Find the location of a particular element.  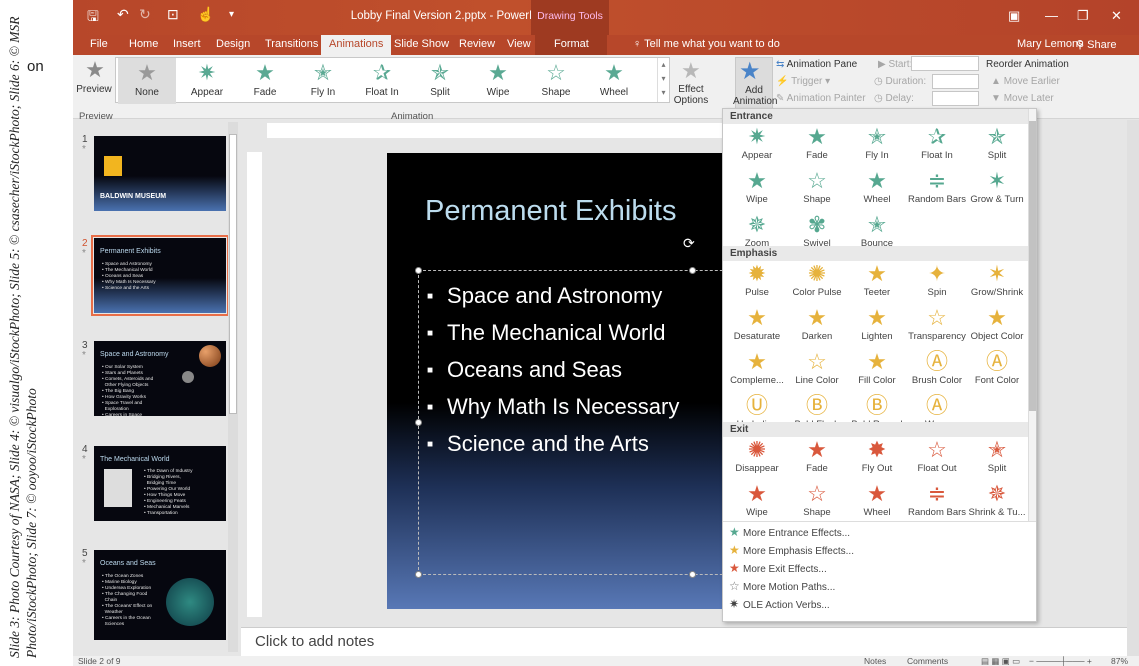

customize-qat-icon: ▾ is located at coordinates (231, 14).